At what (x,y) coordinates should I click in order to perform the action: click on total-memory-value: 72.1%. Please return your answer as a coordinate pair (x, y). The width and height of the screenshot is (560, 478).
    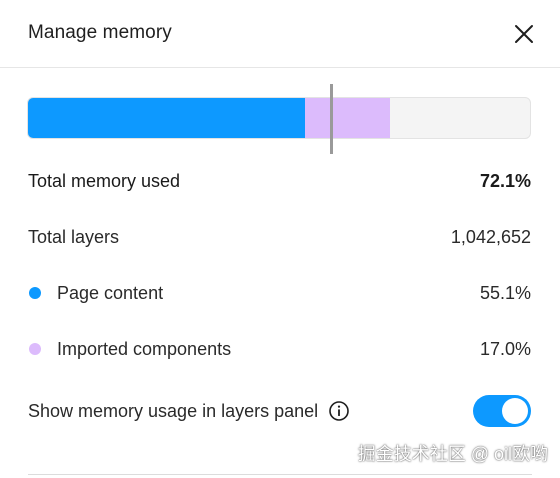
    Looking at the image, I should click on (505, 180).